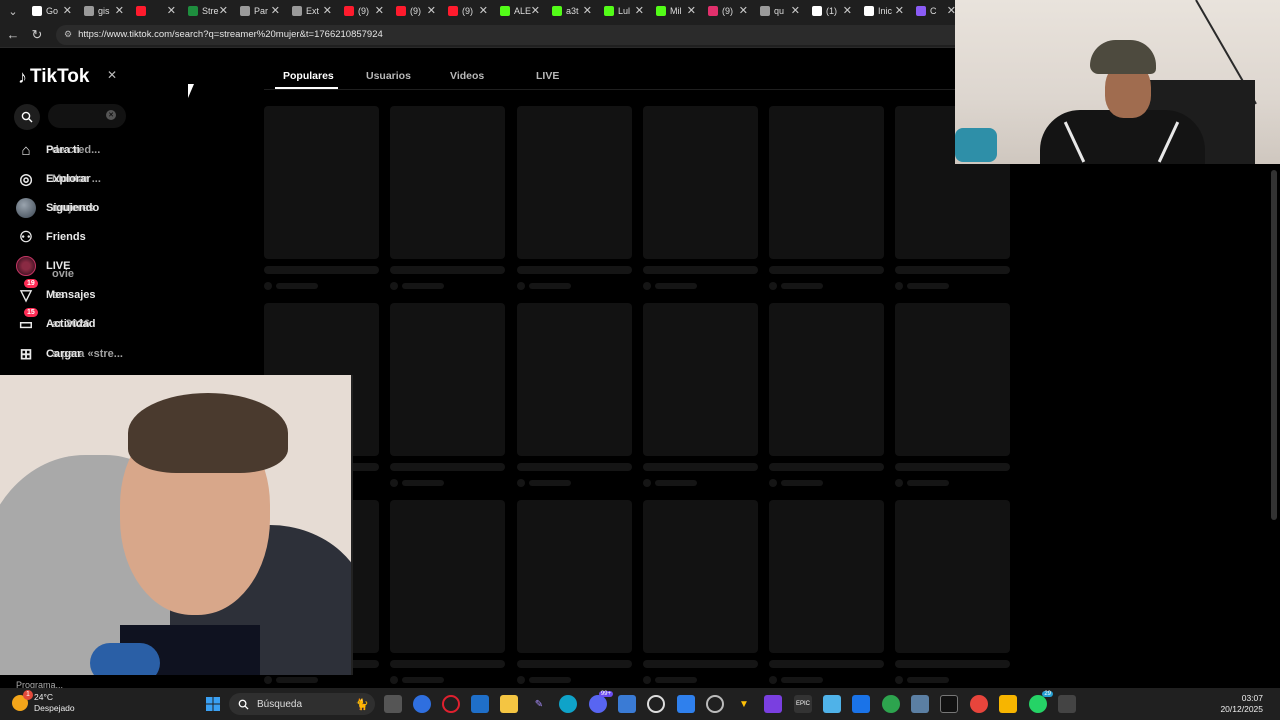  What do you see at coordinates (780, 11) in the screenshot?
I see `browser-tab: qu ✕` at bounding box center [780, 11].